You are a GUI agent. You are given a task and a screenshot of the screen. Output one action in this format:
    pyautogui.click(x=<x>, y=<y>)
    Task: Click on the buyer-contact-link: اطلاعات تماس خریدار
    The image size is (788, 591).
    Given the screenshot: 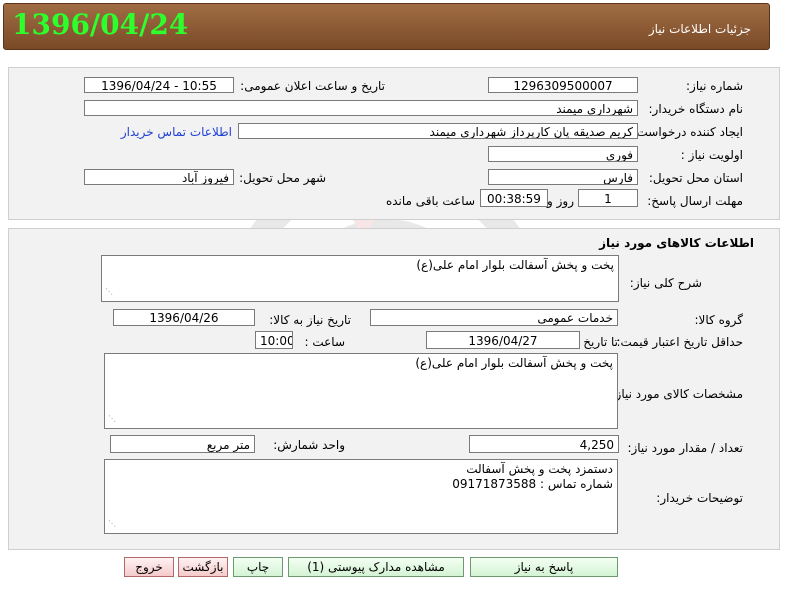 What is the action you would take?
    pyautogui.click(x=176, y=132)
    